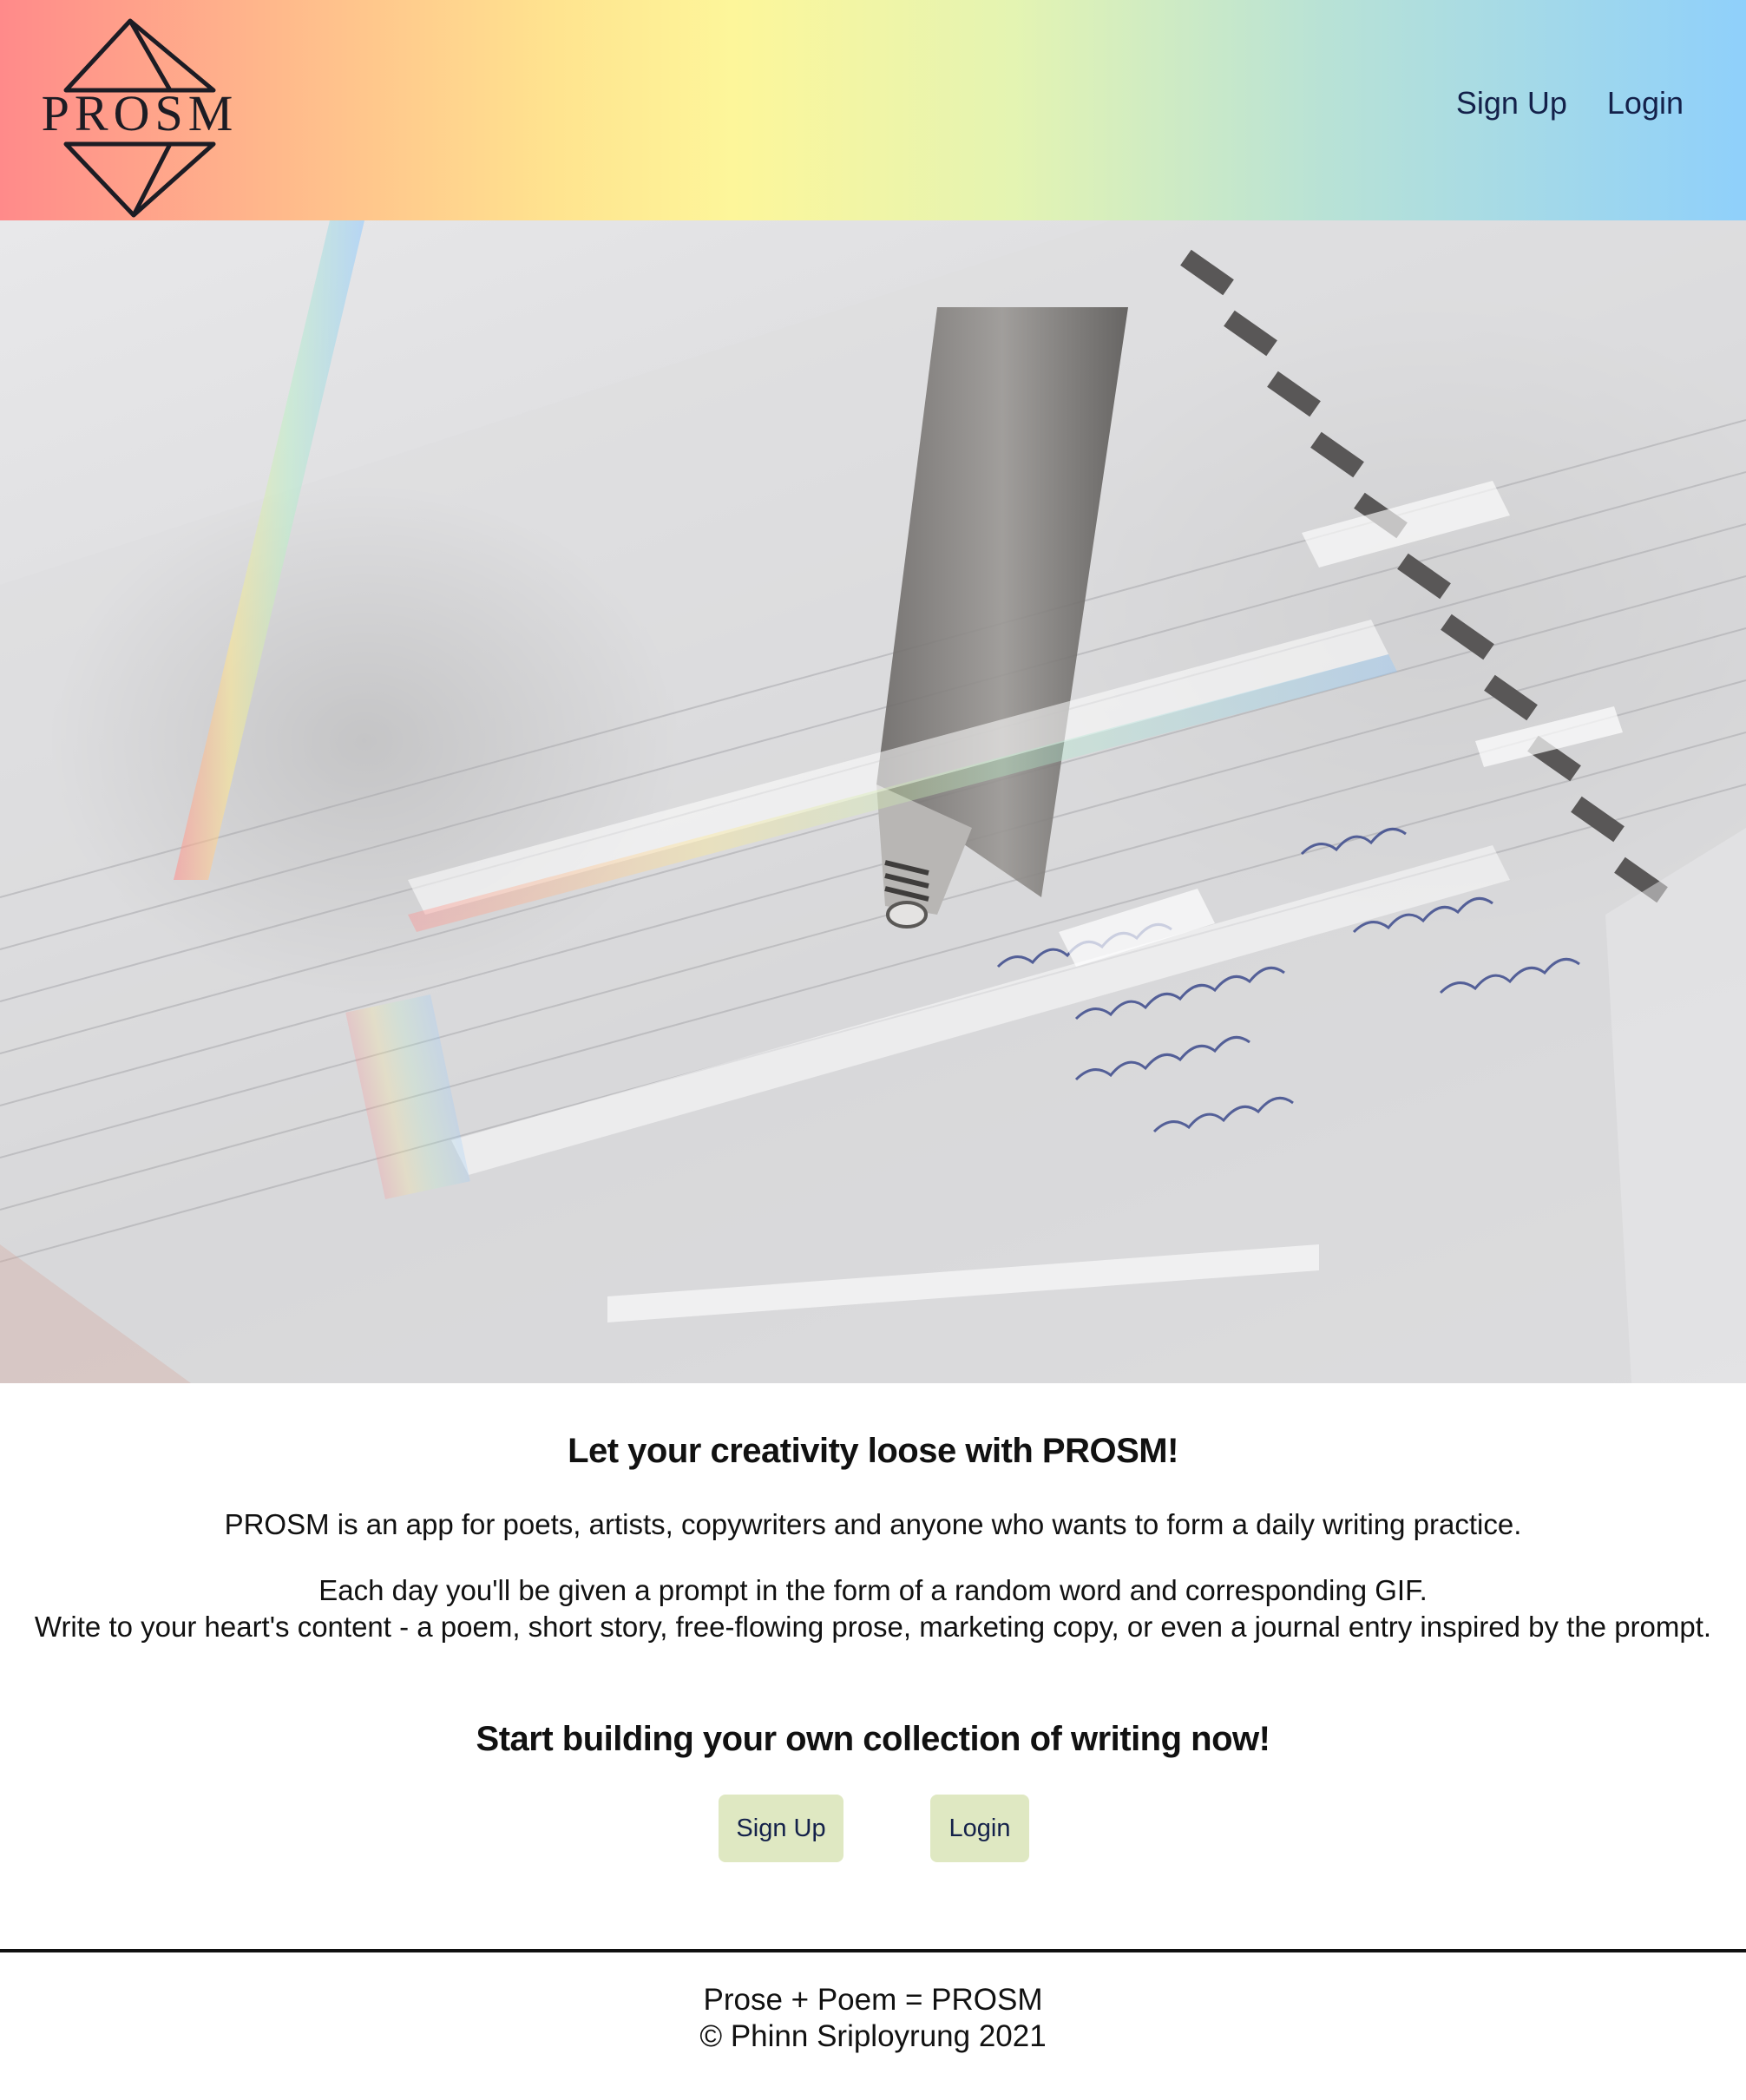 The width and height of the screenshot is (1746, 2100). What do you see at coordinates (873, 110) in the screenshot?
I see `site-header: PROSM Sign Up Login` at bounding box center [873, 110].